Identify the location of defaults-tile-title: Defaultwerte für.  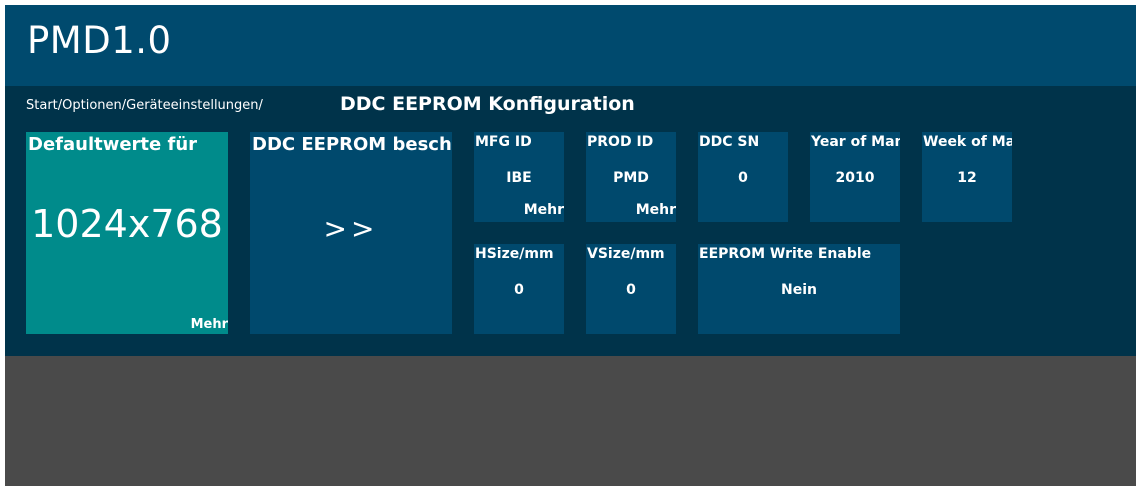
(113, 144).